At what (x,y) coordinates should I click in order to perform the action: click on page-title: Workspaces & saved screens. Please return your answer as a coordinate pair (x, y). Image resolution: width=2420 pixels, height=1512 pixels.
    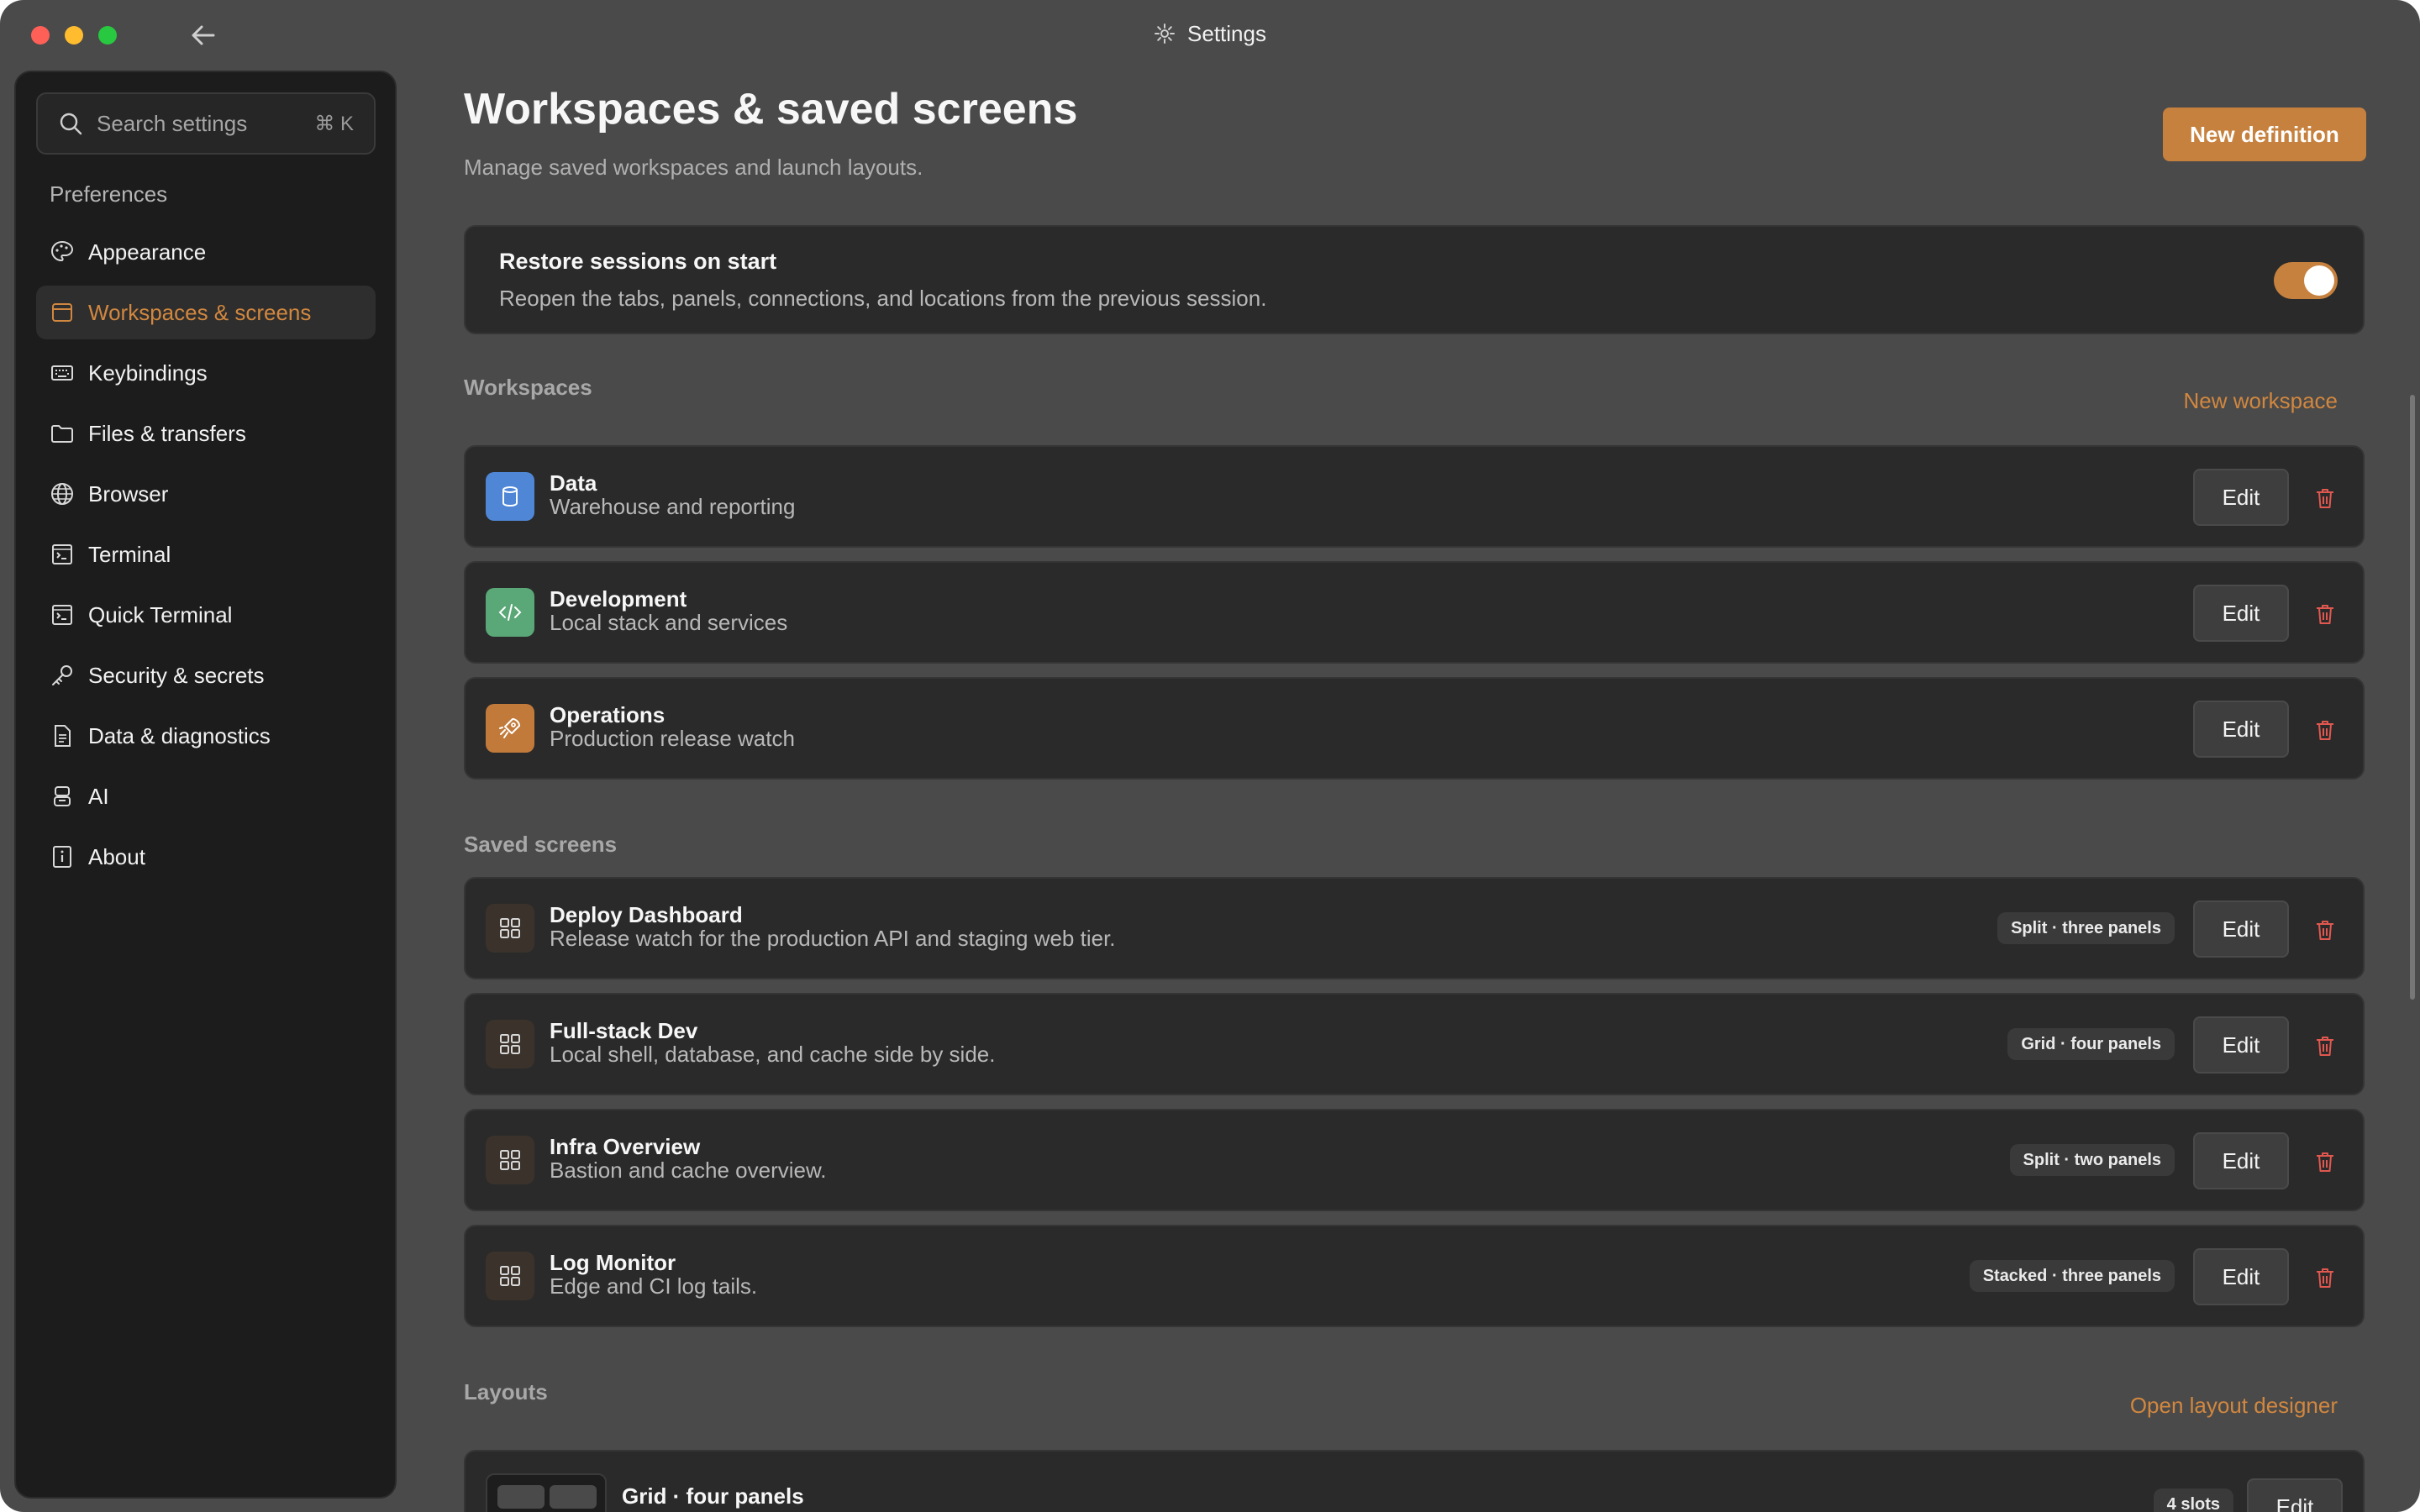
    Looking at the image, I should click on (771, 109).